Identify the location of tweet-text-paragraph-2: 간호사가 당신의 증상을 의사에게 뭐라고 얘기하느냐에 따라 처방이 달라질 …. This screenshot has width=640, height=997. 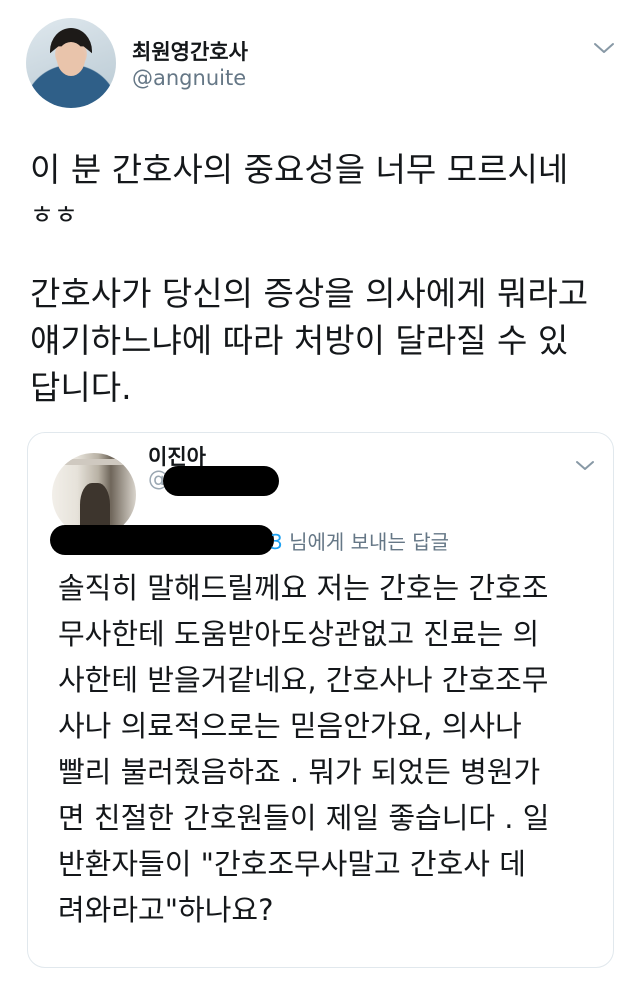
(325, 340).